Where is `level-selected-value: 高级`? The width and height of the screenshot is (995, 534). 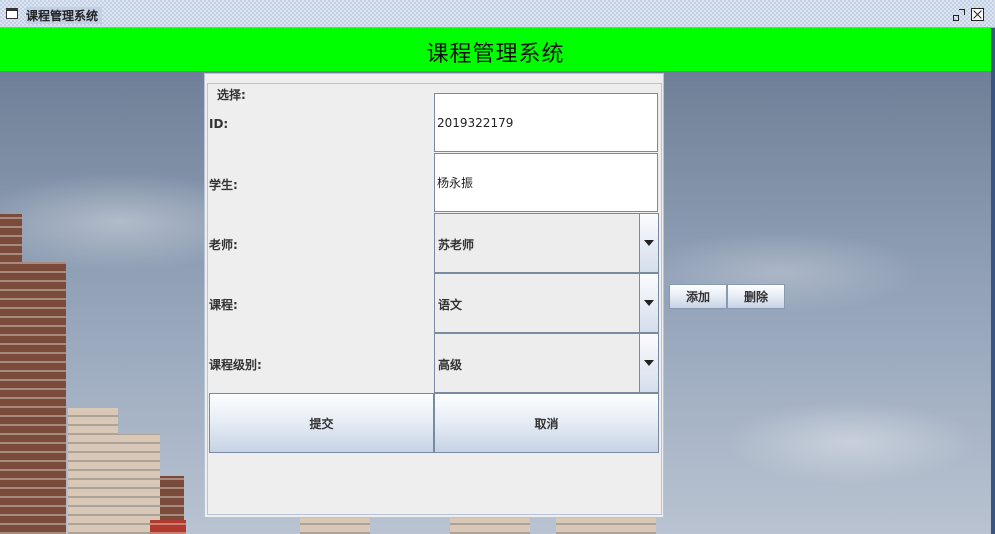
level-selected-value: 高级 is located at coordinates (450, 365).